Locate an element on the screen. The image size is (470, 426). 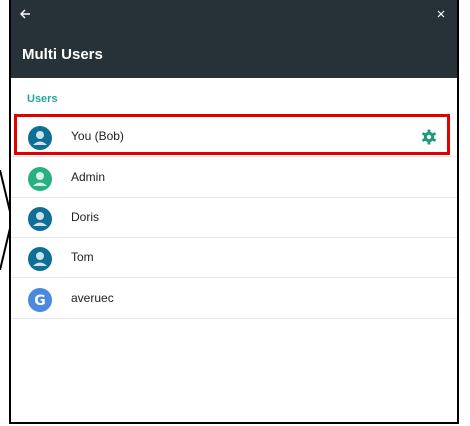
user-row-you-bob: You (Bob) is located at coordinates (234, 137).